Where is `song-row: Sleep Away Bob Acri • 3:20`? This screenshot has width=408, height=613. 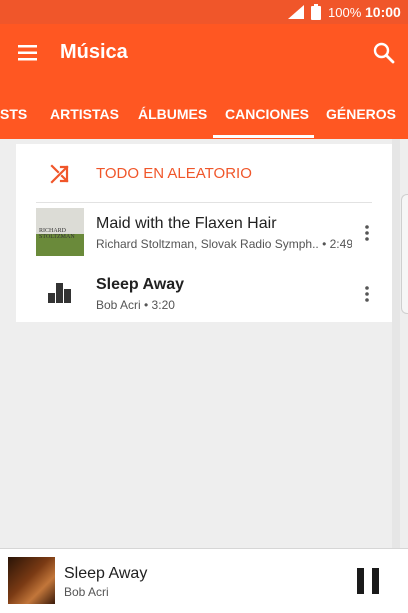 song-row: Sleep Away Bob Acri • 3:20 is located at coordinates (204, 295).